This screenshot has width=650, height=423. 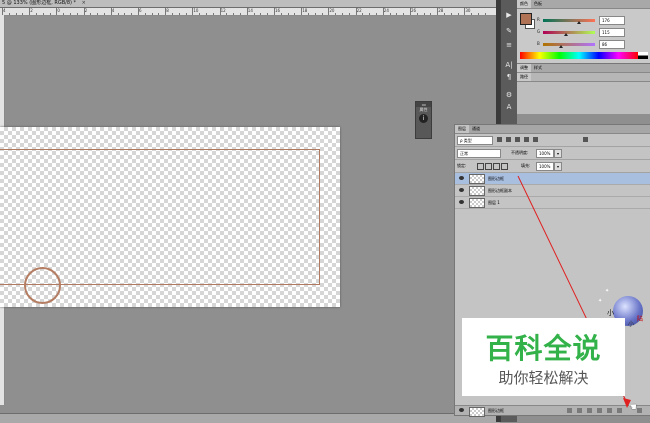 I want to click on tab-color: 颜色, so click(x=524, y=4).